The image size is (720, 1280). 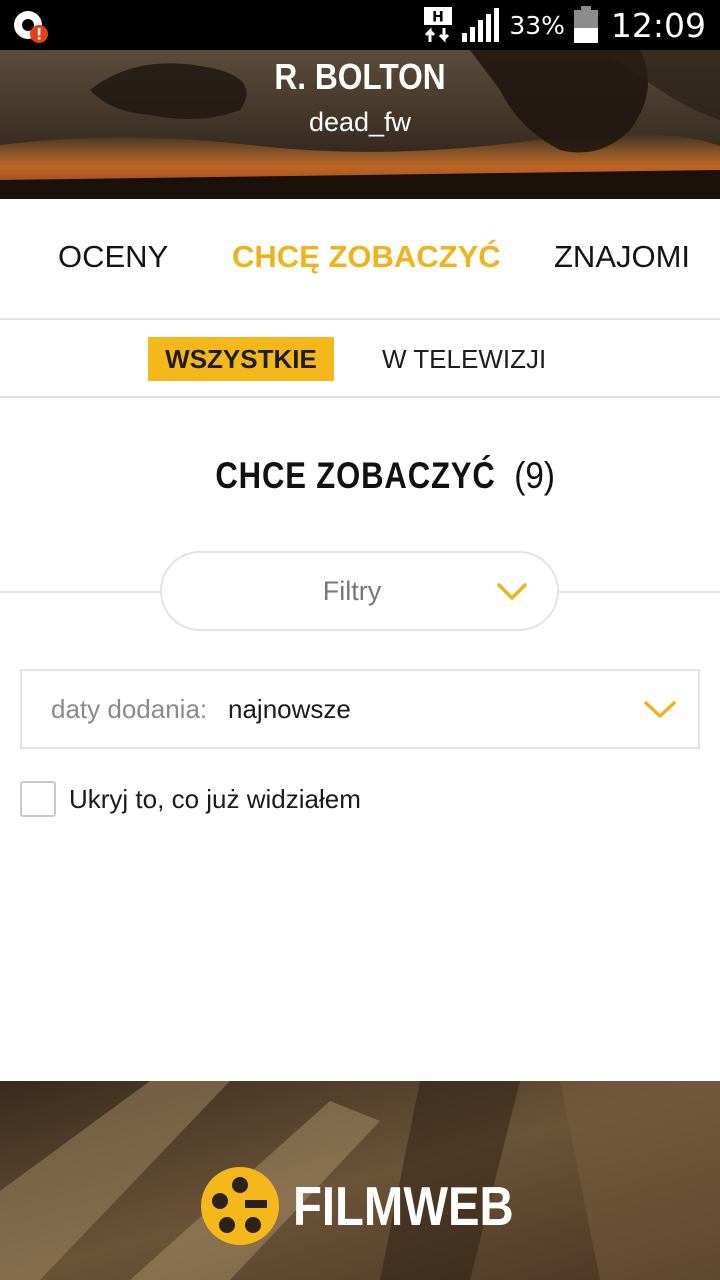 I want to click on status-bar: H 33% 12:09, so click(x=360, y=25).